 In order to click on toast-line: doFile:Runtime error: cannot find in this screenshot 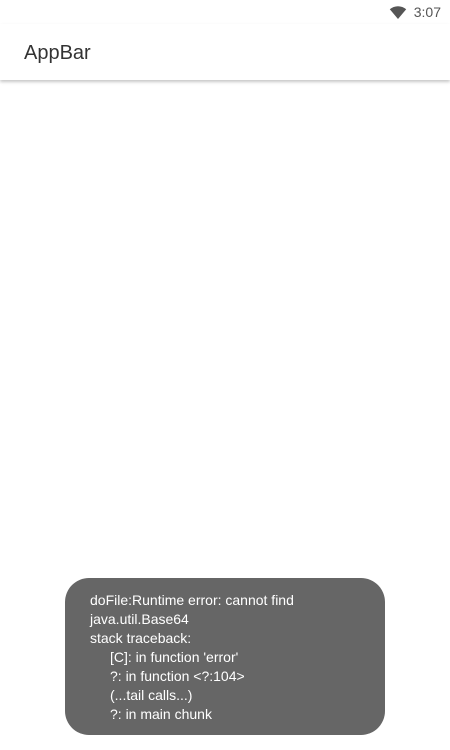, I will do `click(192, 600)`.